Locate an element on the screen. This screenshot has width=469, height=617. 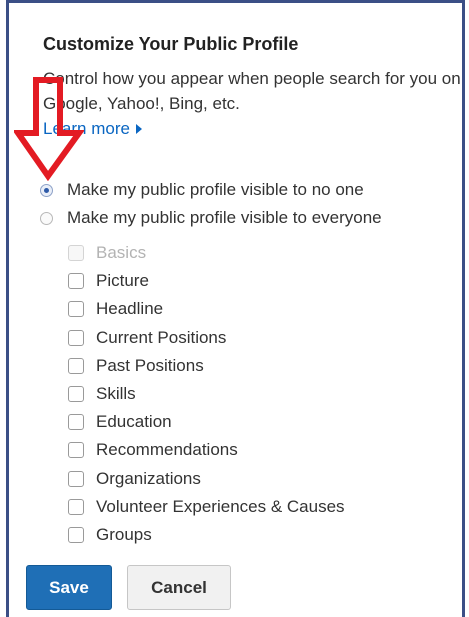
panel-title: Customize Your Public Profile is located at coordinates (171, 44).